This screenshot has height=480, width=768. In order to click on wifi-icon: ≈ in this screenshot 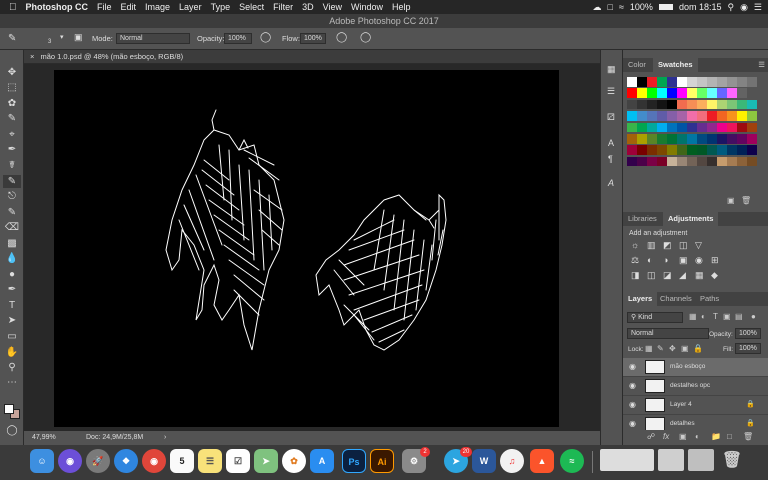, I will do `click(621, 7)`.